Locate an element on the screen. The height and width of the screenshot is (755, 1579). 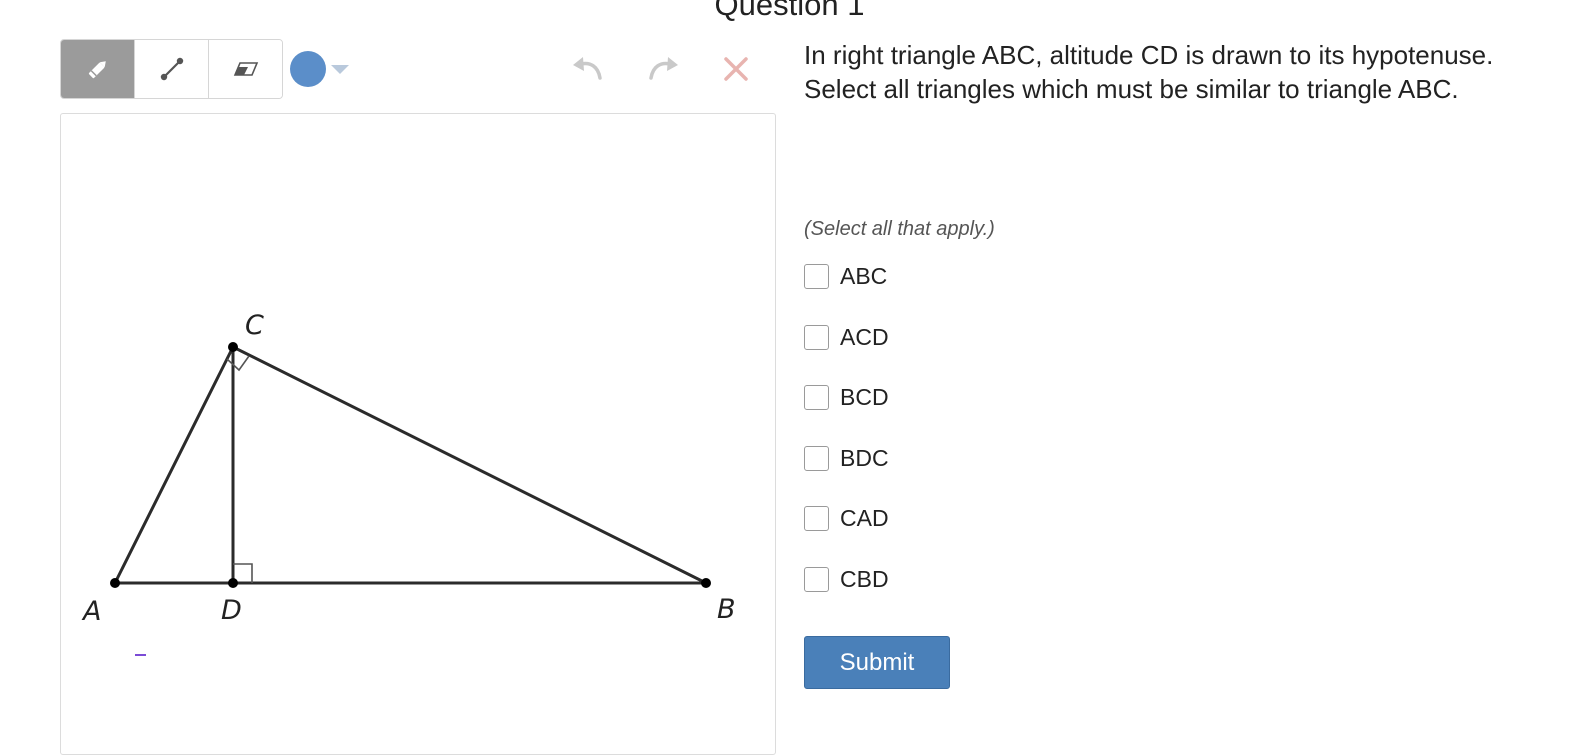
eraser-icon is located at coordinates (245, 69).